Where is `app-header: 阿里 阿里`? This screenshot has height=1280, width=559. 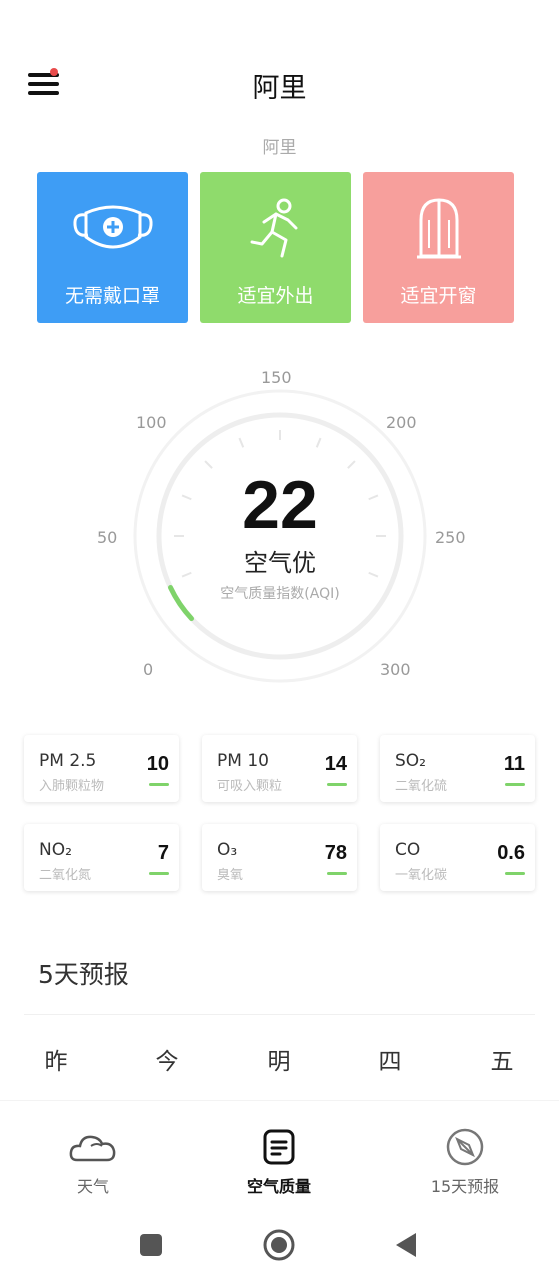
app-header: 阿里 阿里 is located at coordinates (279, 79).